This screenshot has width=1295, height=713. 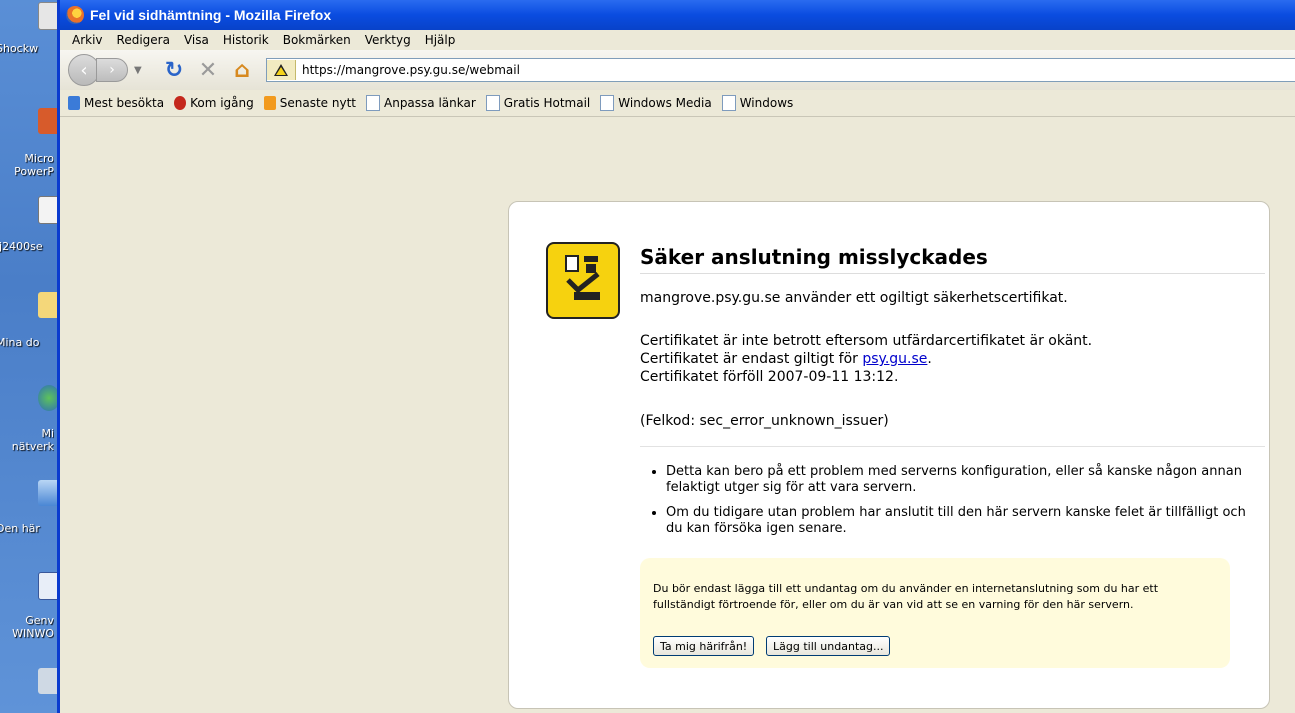 I want to click on menu-redigera: Redigera, so click(x=143, y=40).